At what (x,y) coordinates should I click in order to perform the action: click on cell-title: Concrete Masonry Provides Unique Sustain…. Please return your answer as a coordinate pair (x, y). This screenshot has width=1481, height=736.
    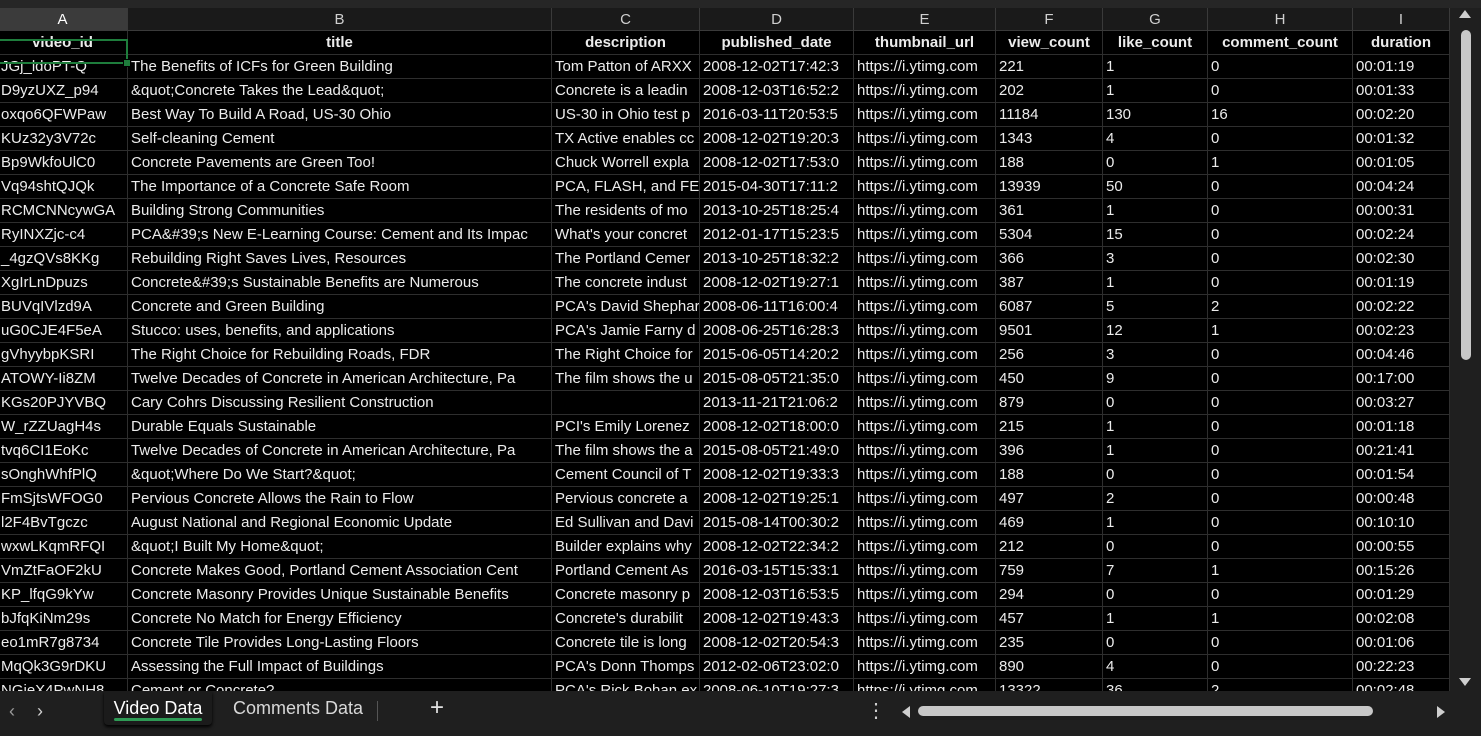
    Looking at the image, I should click on (340, 595).